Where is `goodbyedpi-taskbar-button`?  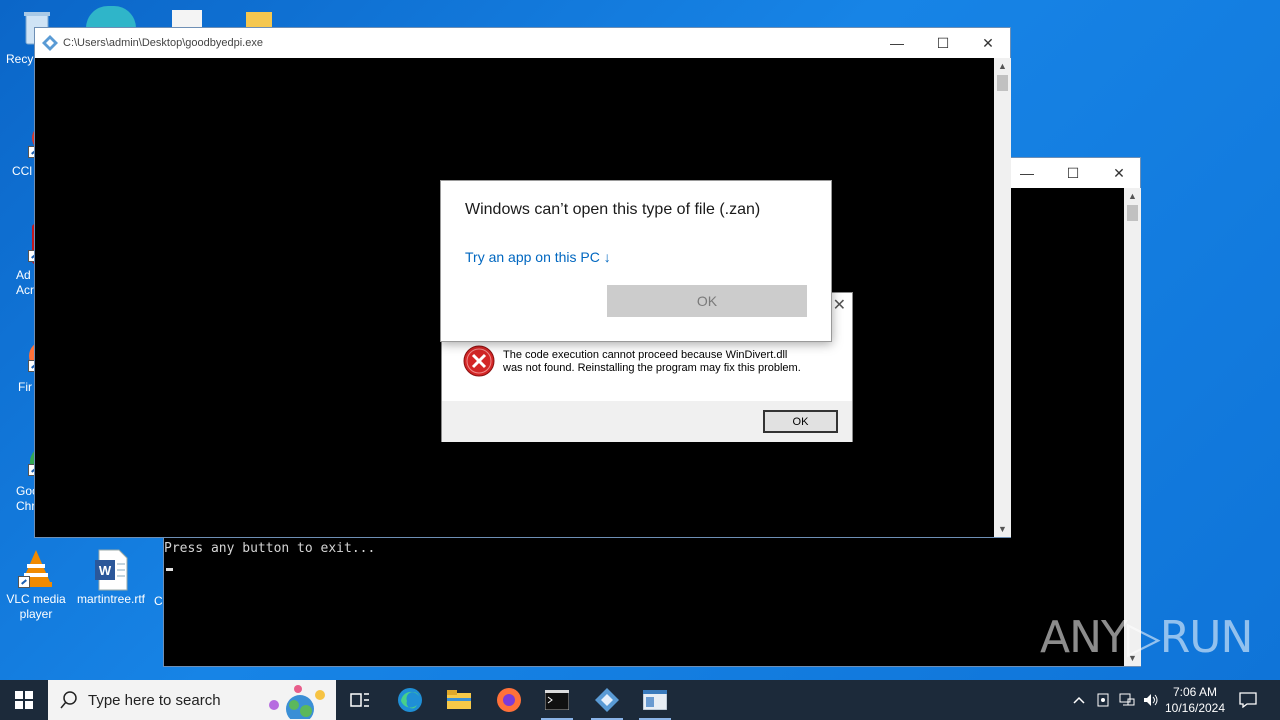
goodbyedpi-taskbar-button is located at coordinates (607, 700).